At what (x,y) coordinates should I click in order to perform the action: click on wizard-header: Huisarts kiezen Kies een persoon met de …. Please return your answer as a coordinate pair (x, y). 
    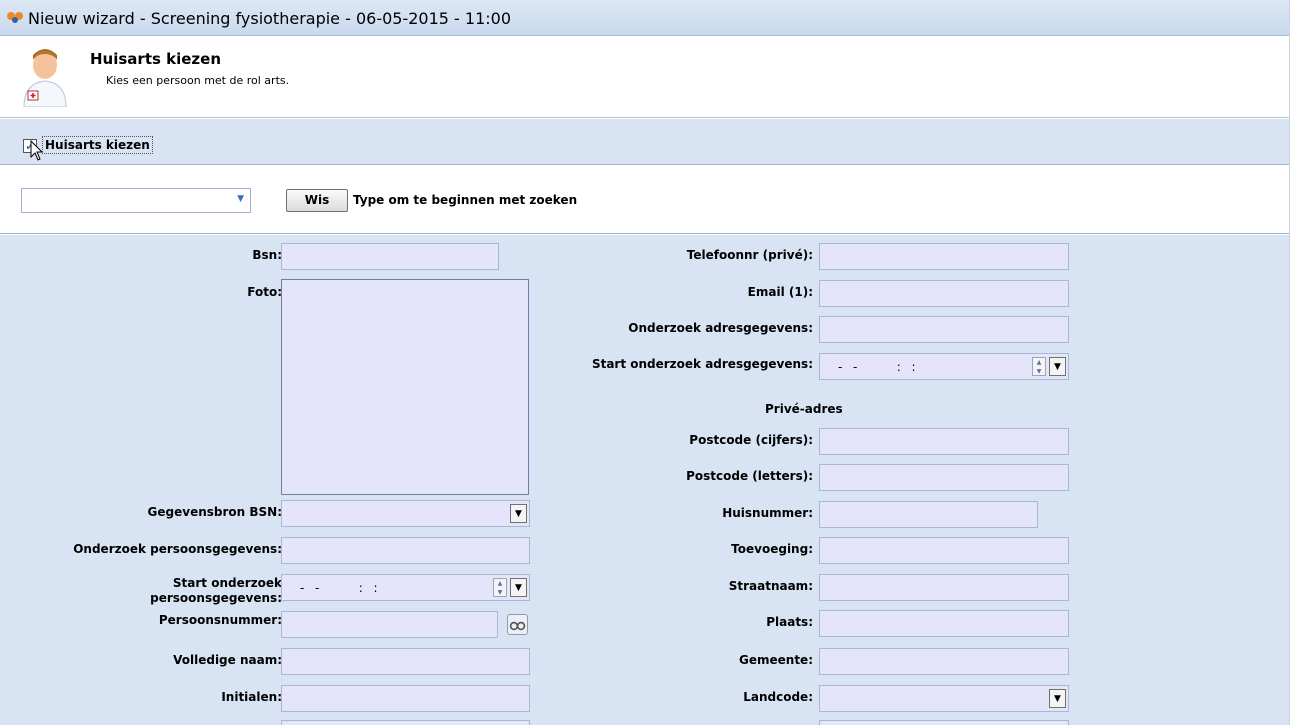
    Looking at the image, I should click on (650, 77).